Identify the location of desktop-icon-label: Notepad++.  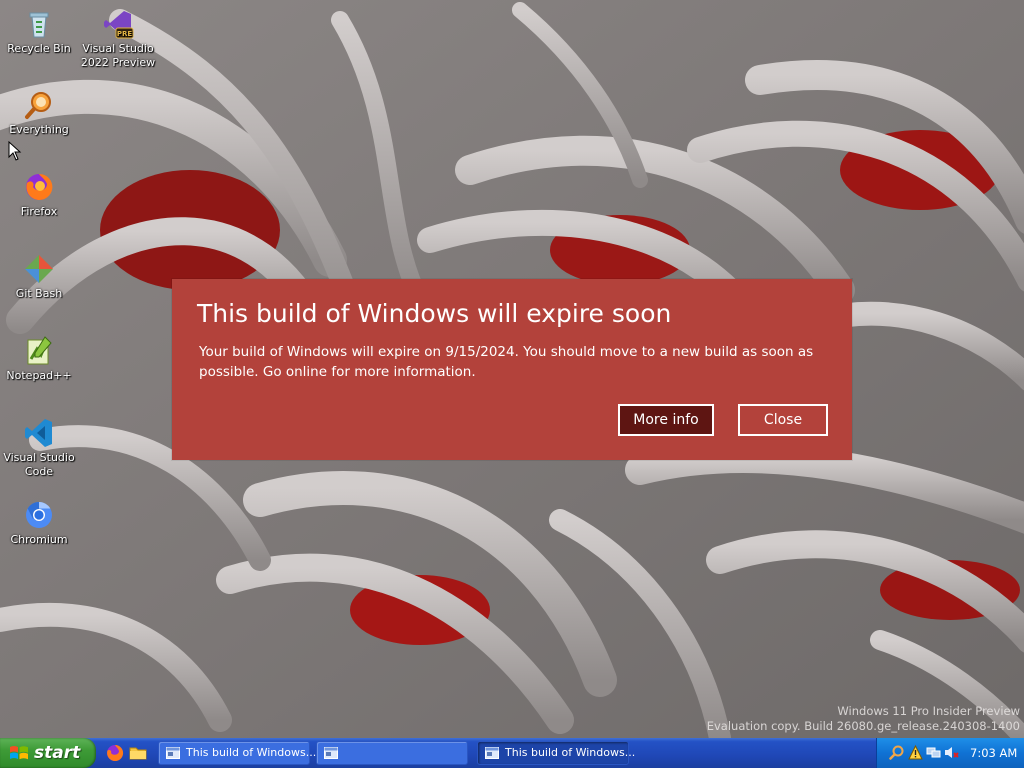
(39, 375).